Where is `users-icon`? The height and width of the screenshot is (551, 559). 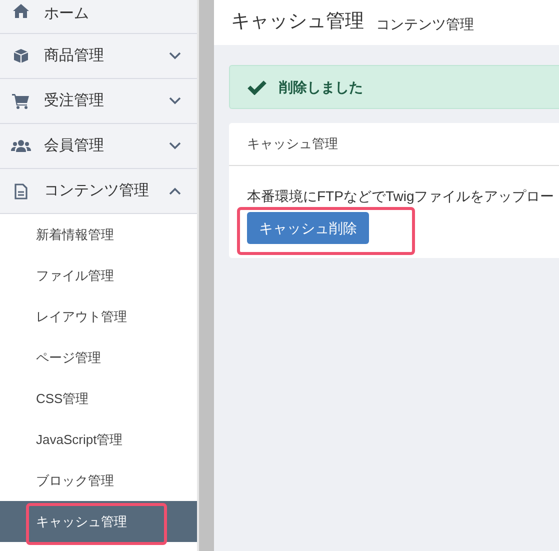
users-icon is located at coordinates (21, 146).